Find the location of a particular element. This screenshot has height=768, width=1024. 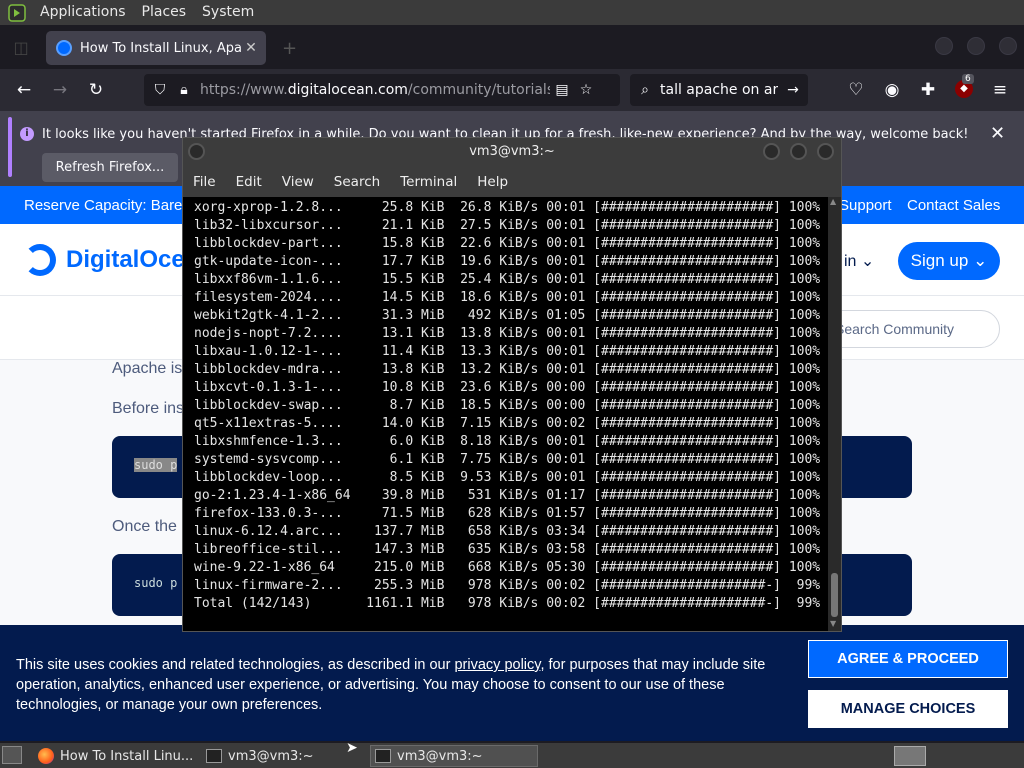

reload-icon: ↻ is located at coordinates (96, 90).